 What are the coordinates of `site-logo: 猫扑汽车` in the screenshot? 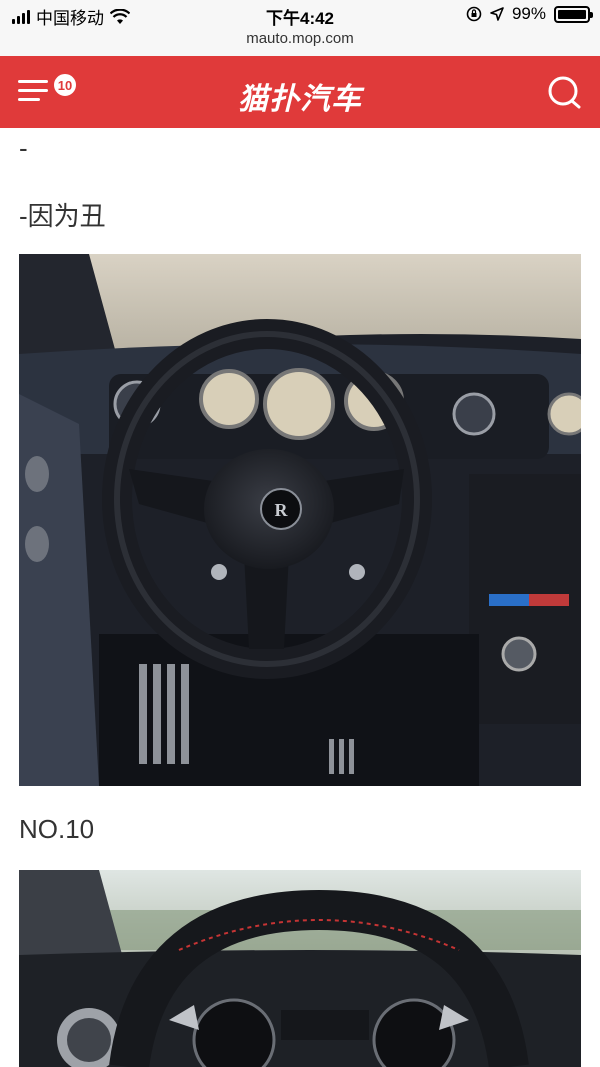 It's located at (300, 96).